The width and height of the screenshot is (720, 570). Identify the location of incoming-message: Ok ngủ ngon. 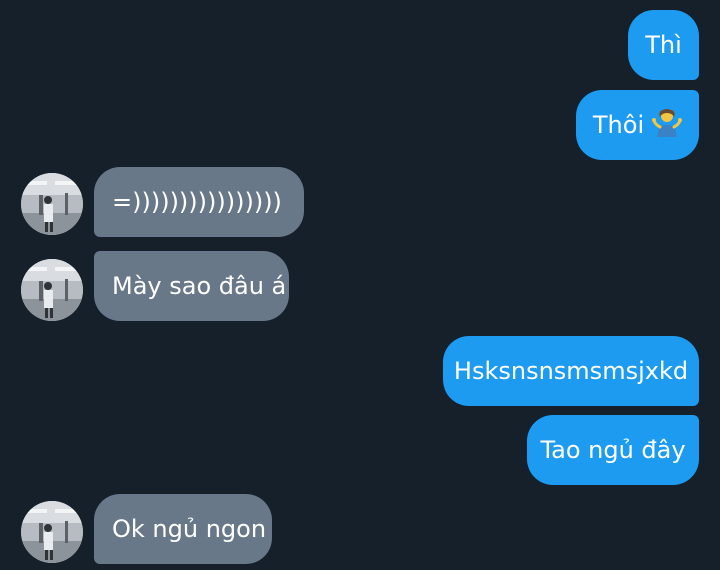
(183, 529).